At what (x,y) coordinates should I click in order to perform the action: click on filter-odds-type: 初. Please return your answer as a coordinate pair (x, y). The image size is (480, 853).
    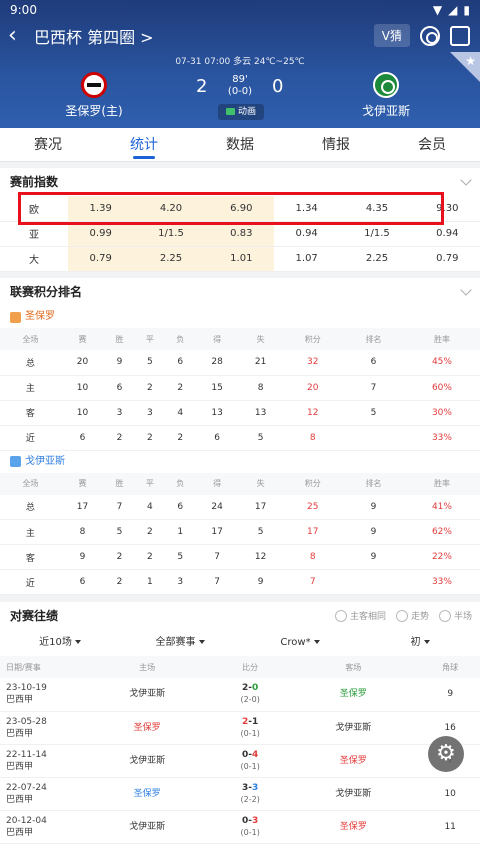
    Looking at the image, I should click on (420, 643).